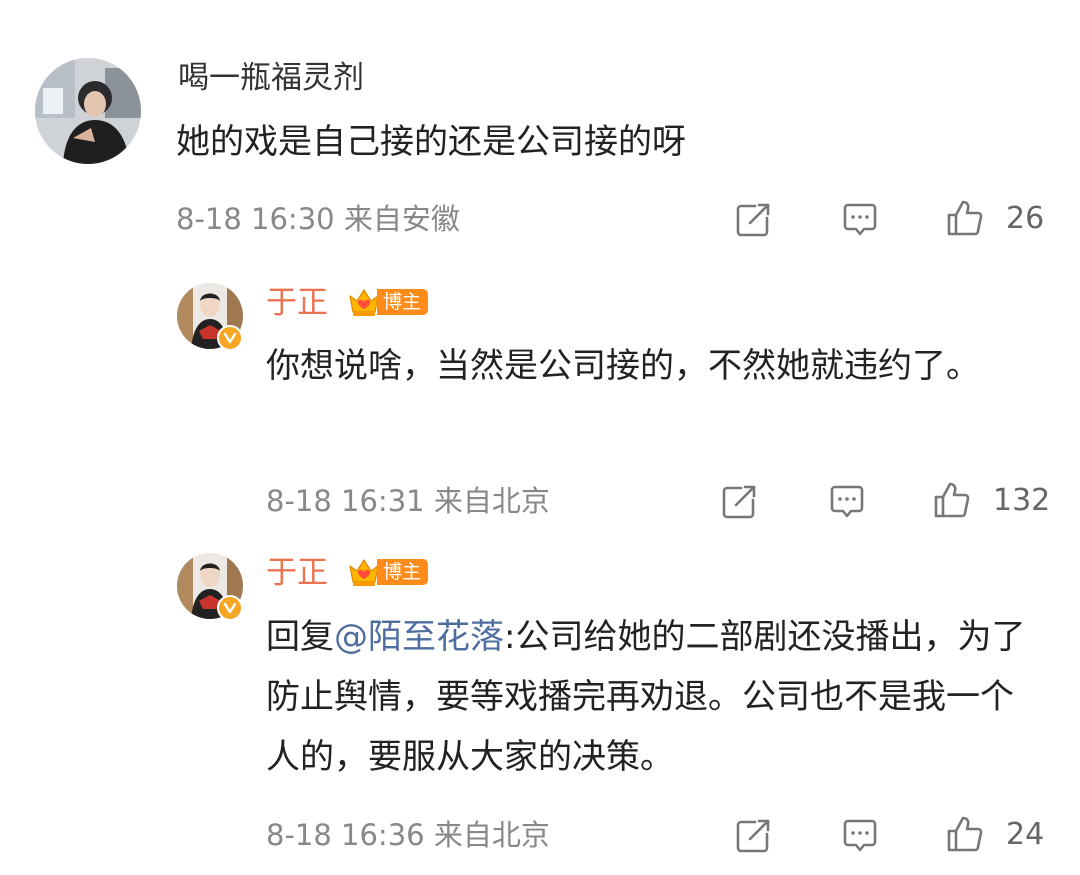 This screenshot has height=875, width=1080. I want to click on user-avatar, so click(88, 111).